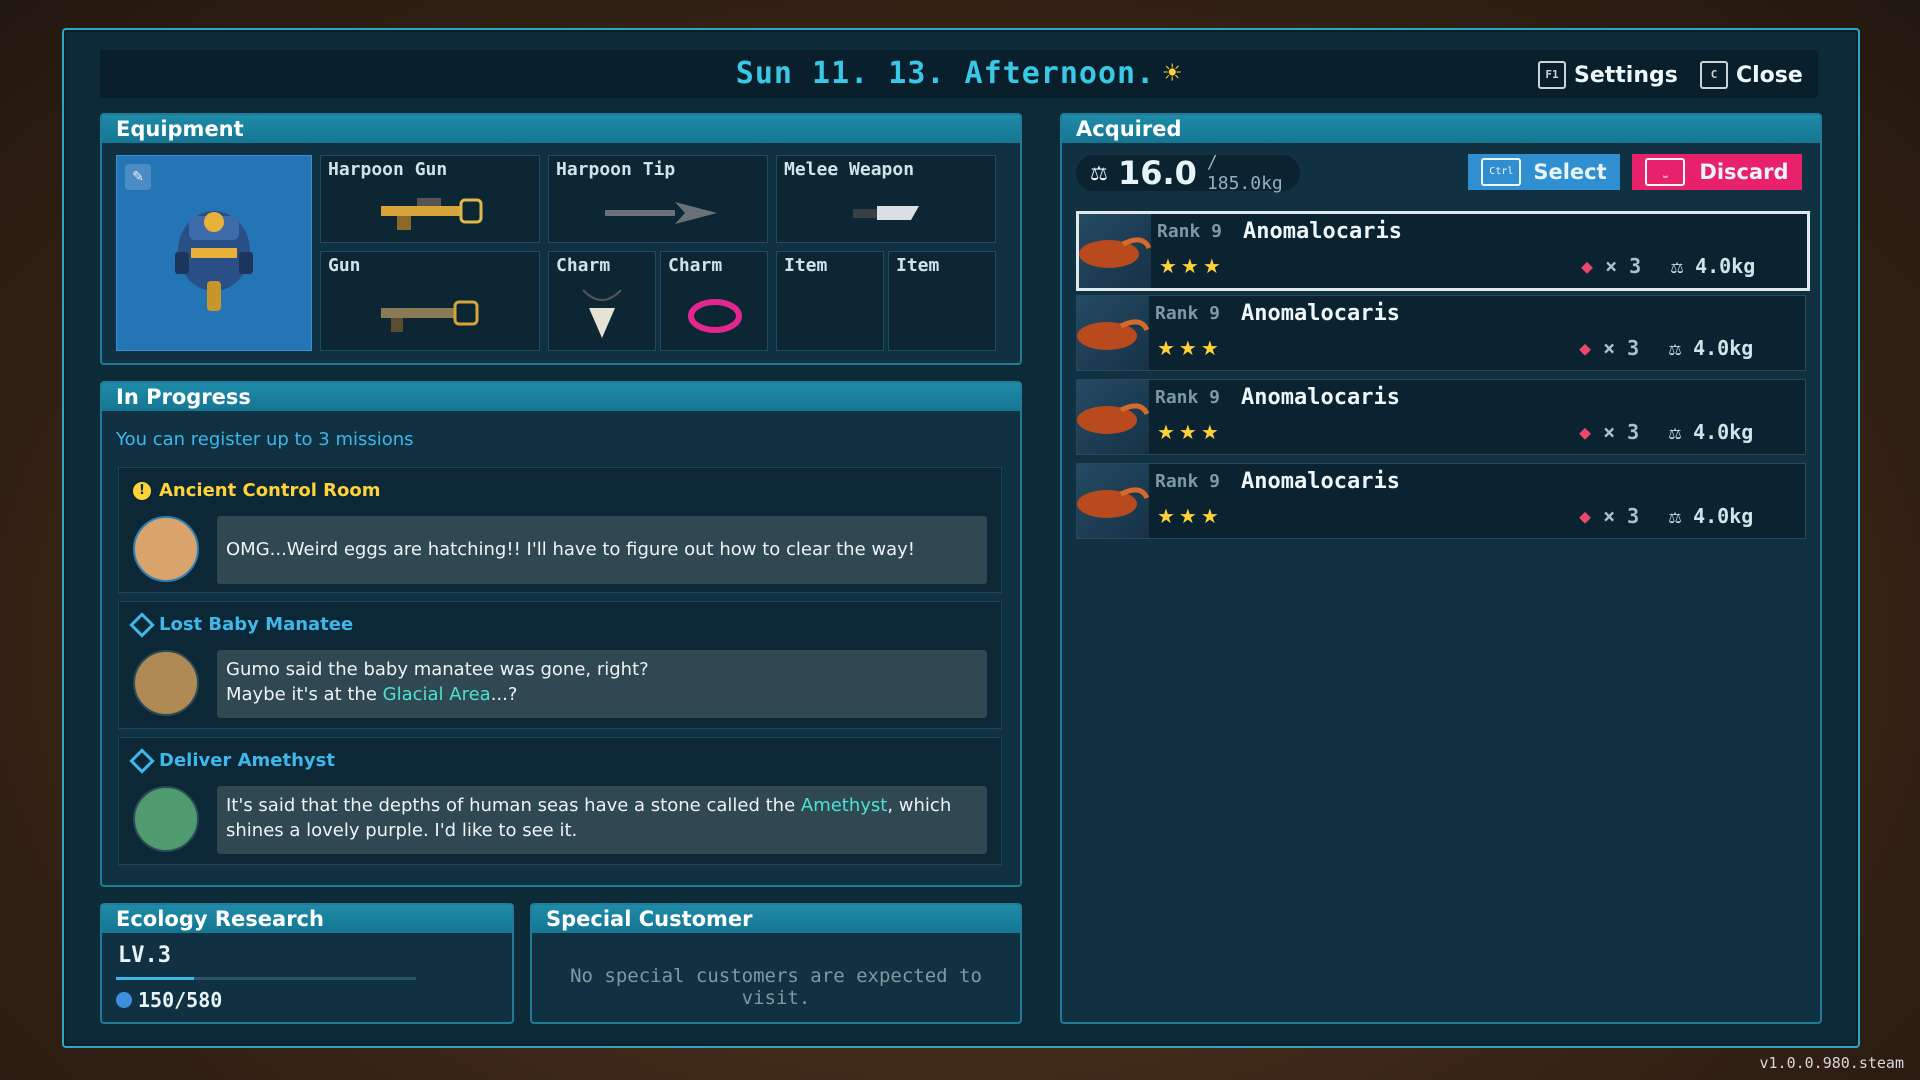 This screenshot has width=1920, height=1080. I want to click on weight-capacity: / 185.0kg, so click(1244, 173).